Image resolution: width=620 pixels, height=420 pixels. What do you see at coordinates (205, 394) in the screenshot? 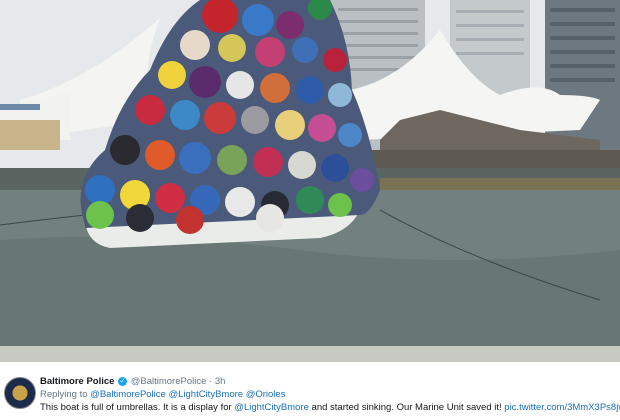
I see `reply-mention-lightcitybmore: @LightCityBmore` at bounding box center [205, 394].